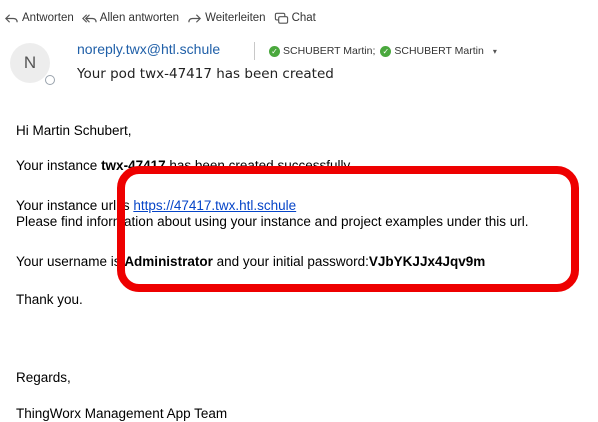 This screenshot has width=598, height=422. I want to click on email-subject: Your pod twx-47417 has been created, so click(205, 74).